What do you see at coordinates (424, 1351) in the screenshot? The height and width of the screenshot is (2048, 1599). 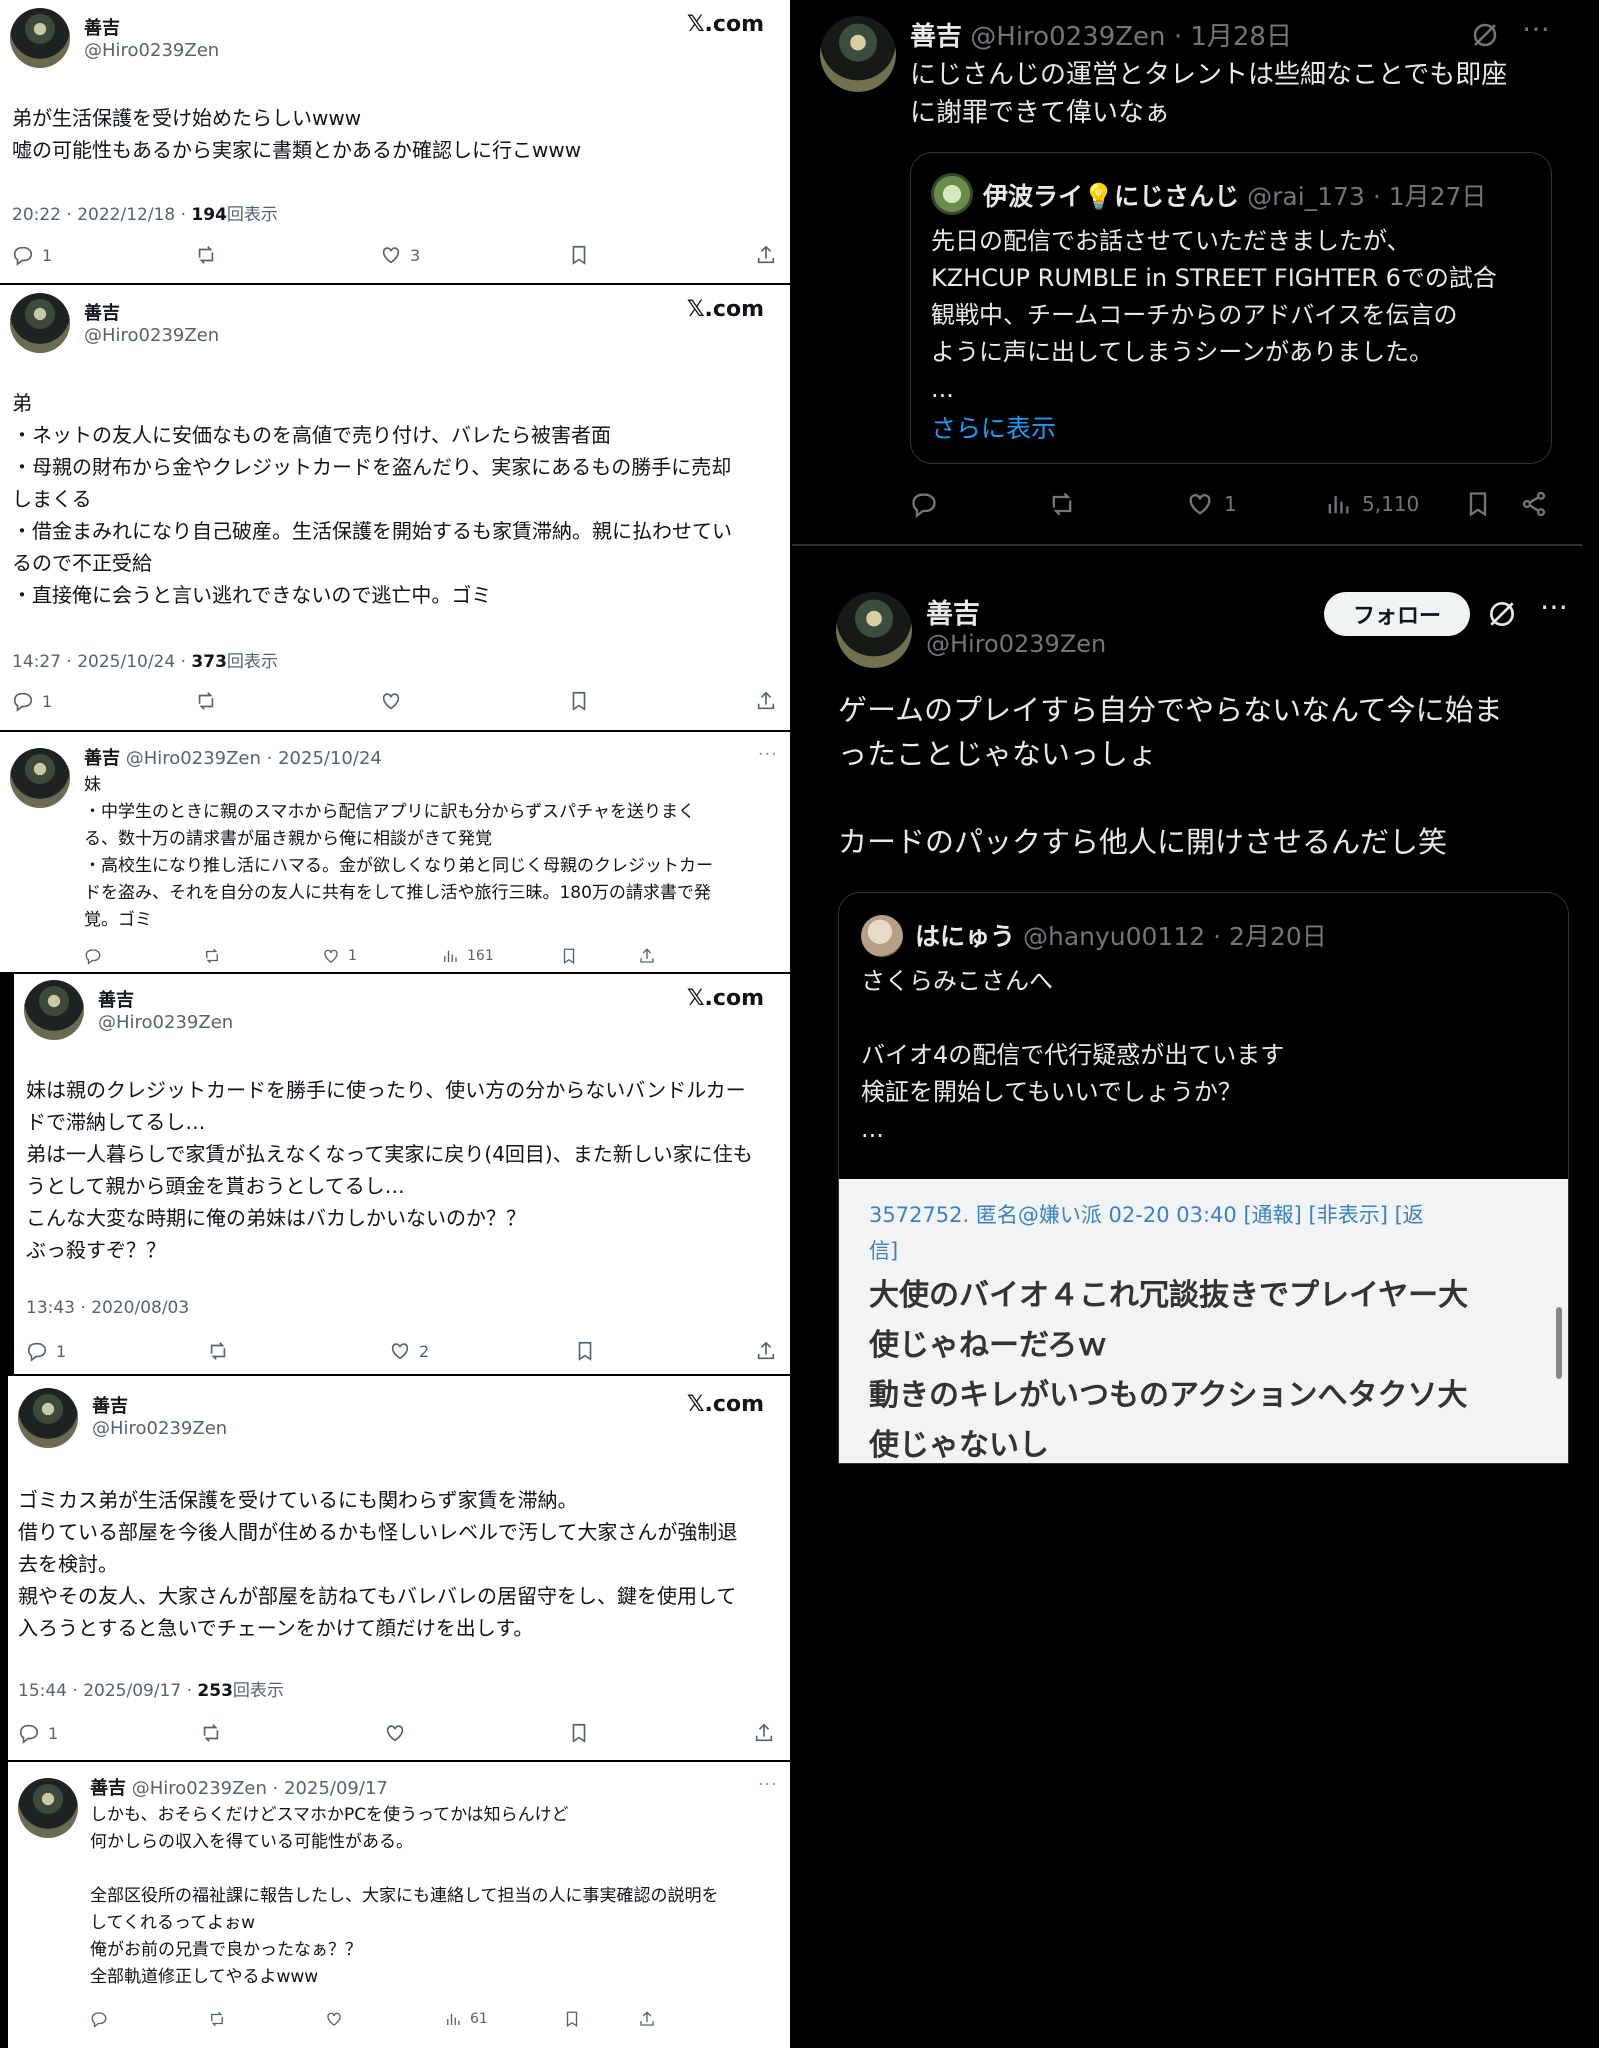 I see `like-count: 2` at bounding box center [424, 1351].